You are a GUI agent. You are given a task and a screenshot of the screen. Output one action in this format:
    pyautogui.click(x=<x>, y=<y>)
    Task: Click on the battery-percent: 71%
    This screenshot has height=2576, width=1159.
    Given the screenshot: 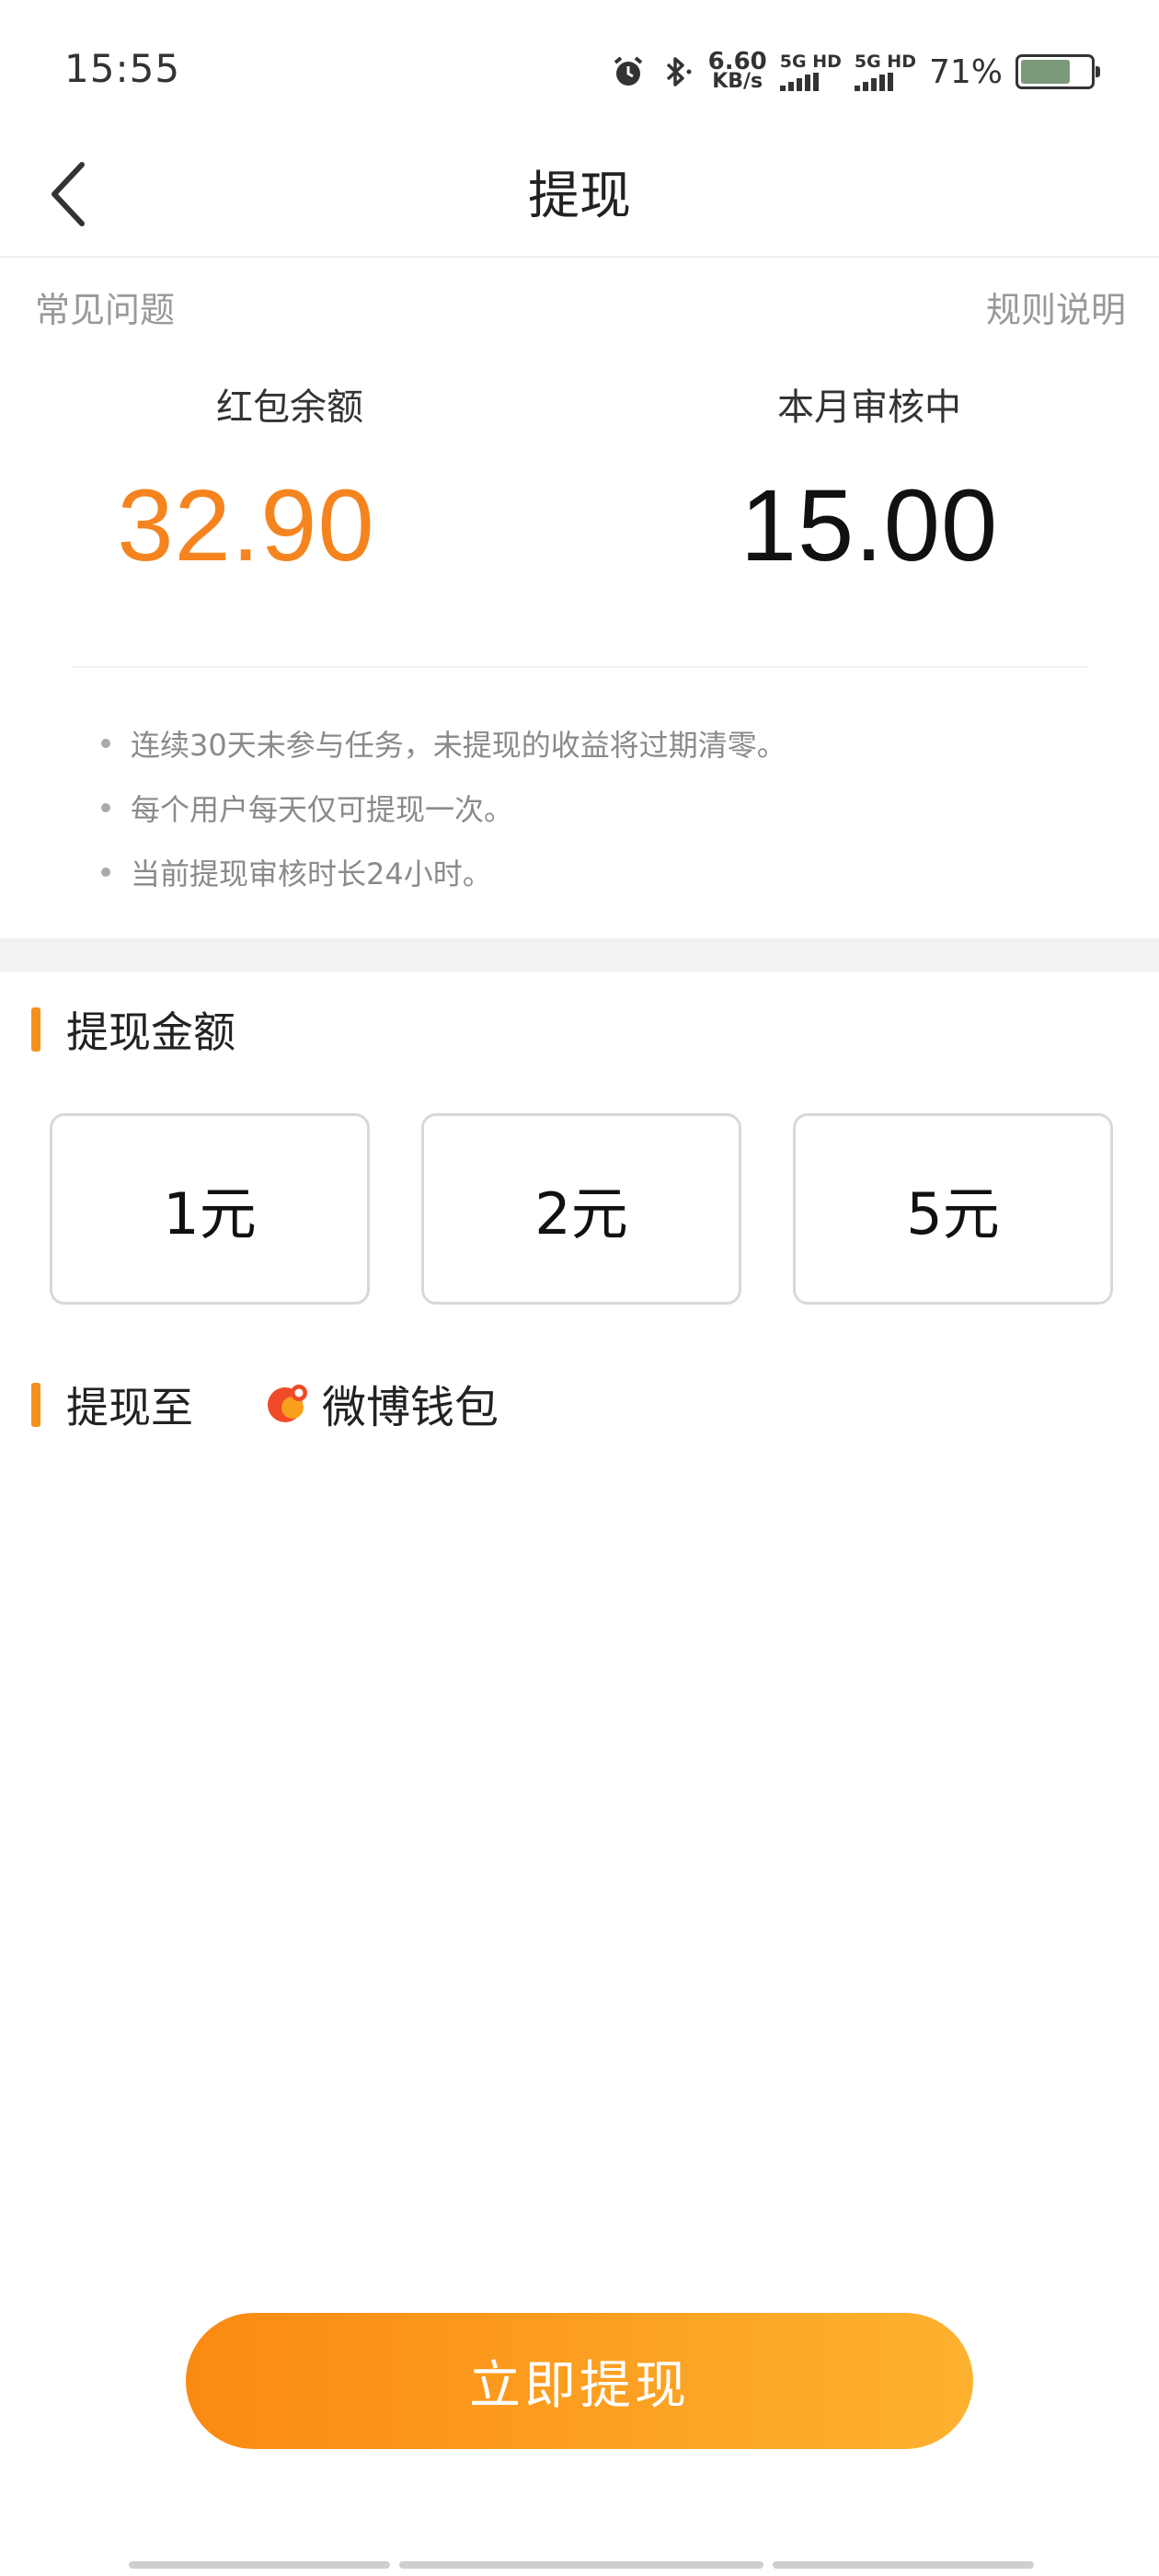 What is the action you would take?
    pyautogui.click(x=965, y=71)
    